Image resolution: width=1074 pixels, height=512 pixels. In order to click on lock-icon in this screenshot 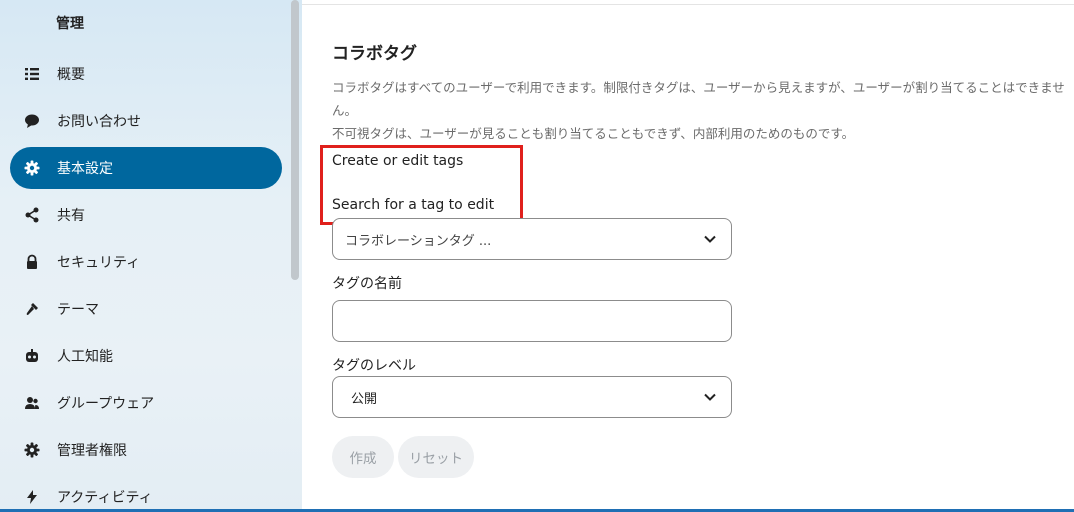, I will do `click(32, 262)`.